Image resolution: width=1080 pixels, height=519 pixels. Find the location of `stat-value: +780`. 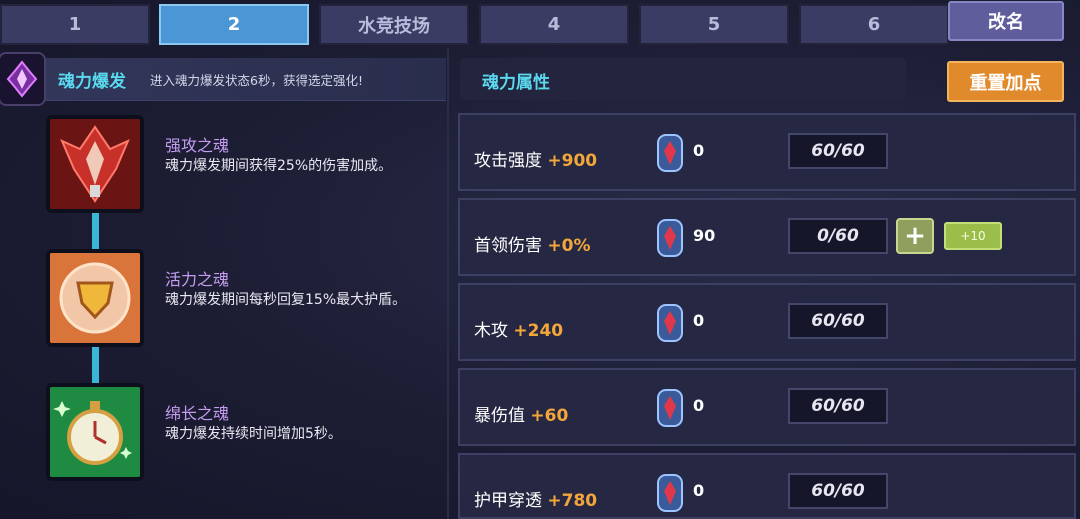

stat-value: +780 is located at coordinates (572, 501).